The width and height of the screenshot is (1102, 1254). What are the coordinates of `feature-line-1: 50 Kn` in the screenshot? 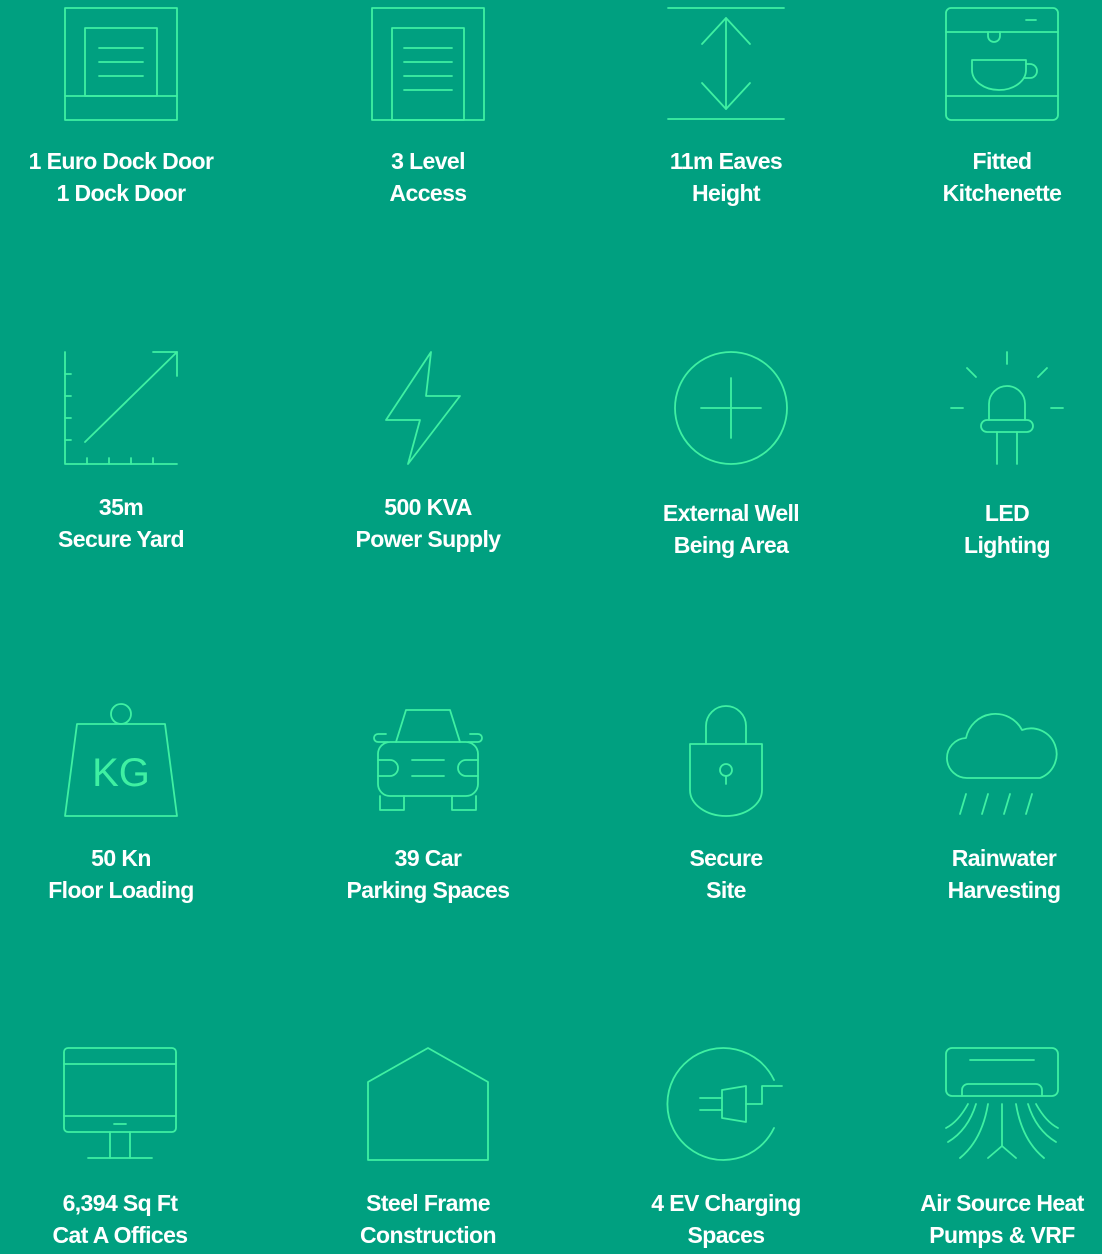 It's located at (121, 858).